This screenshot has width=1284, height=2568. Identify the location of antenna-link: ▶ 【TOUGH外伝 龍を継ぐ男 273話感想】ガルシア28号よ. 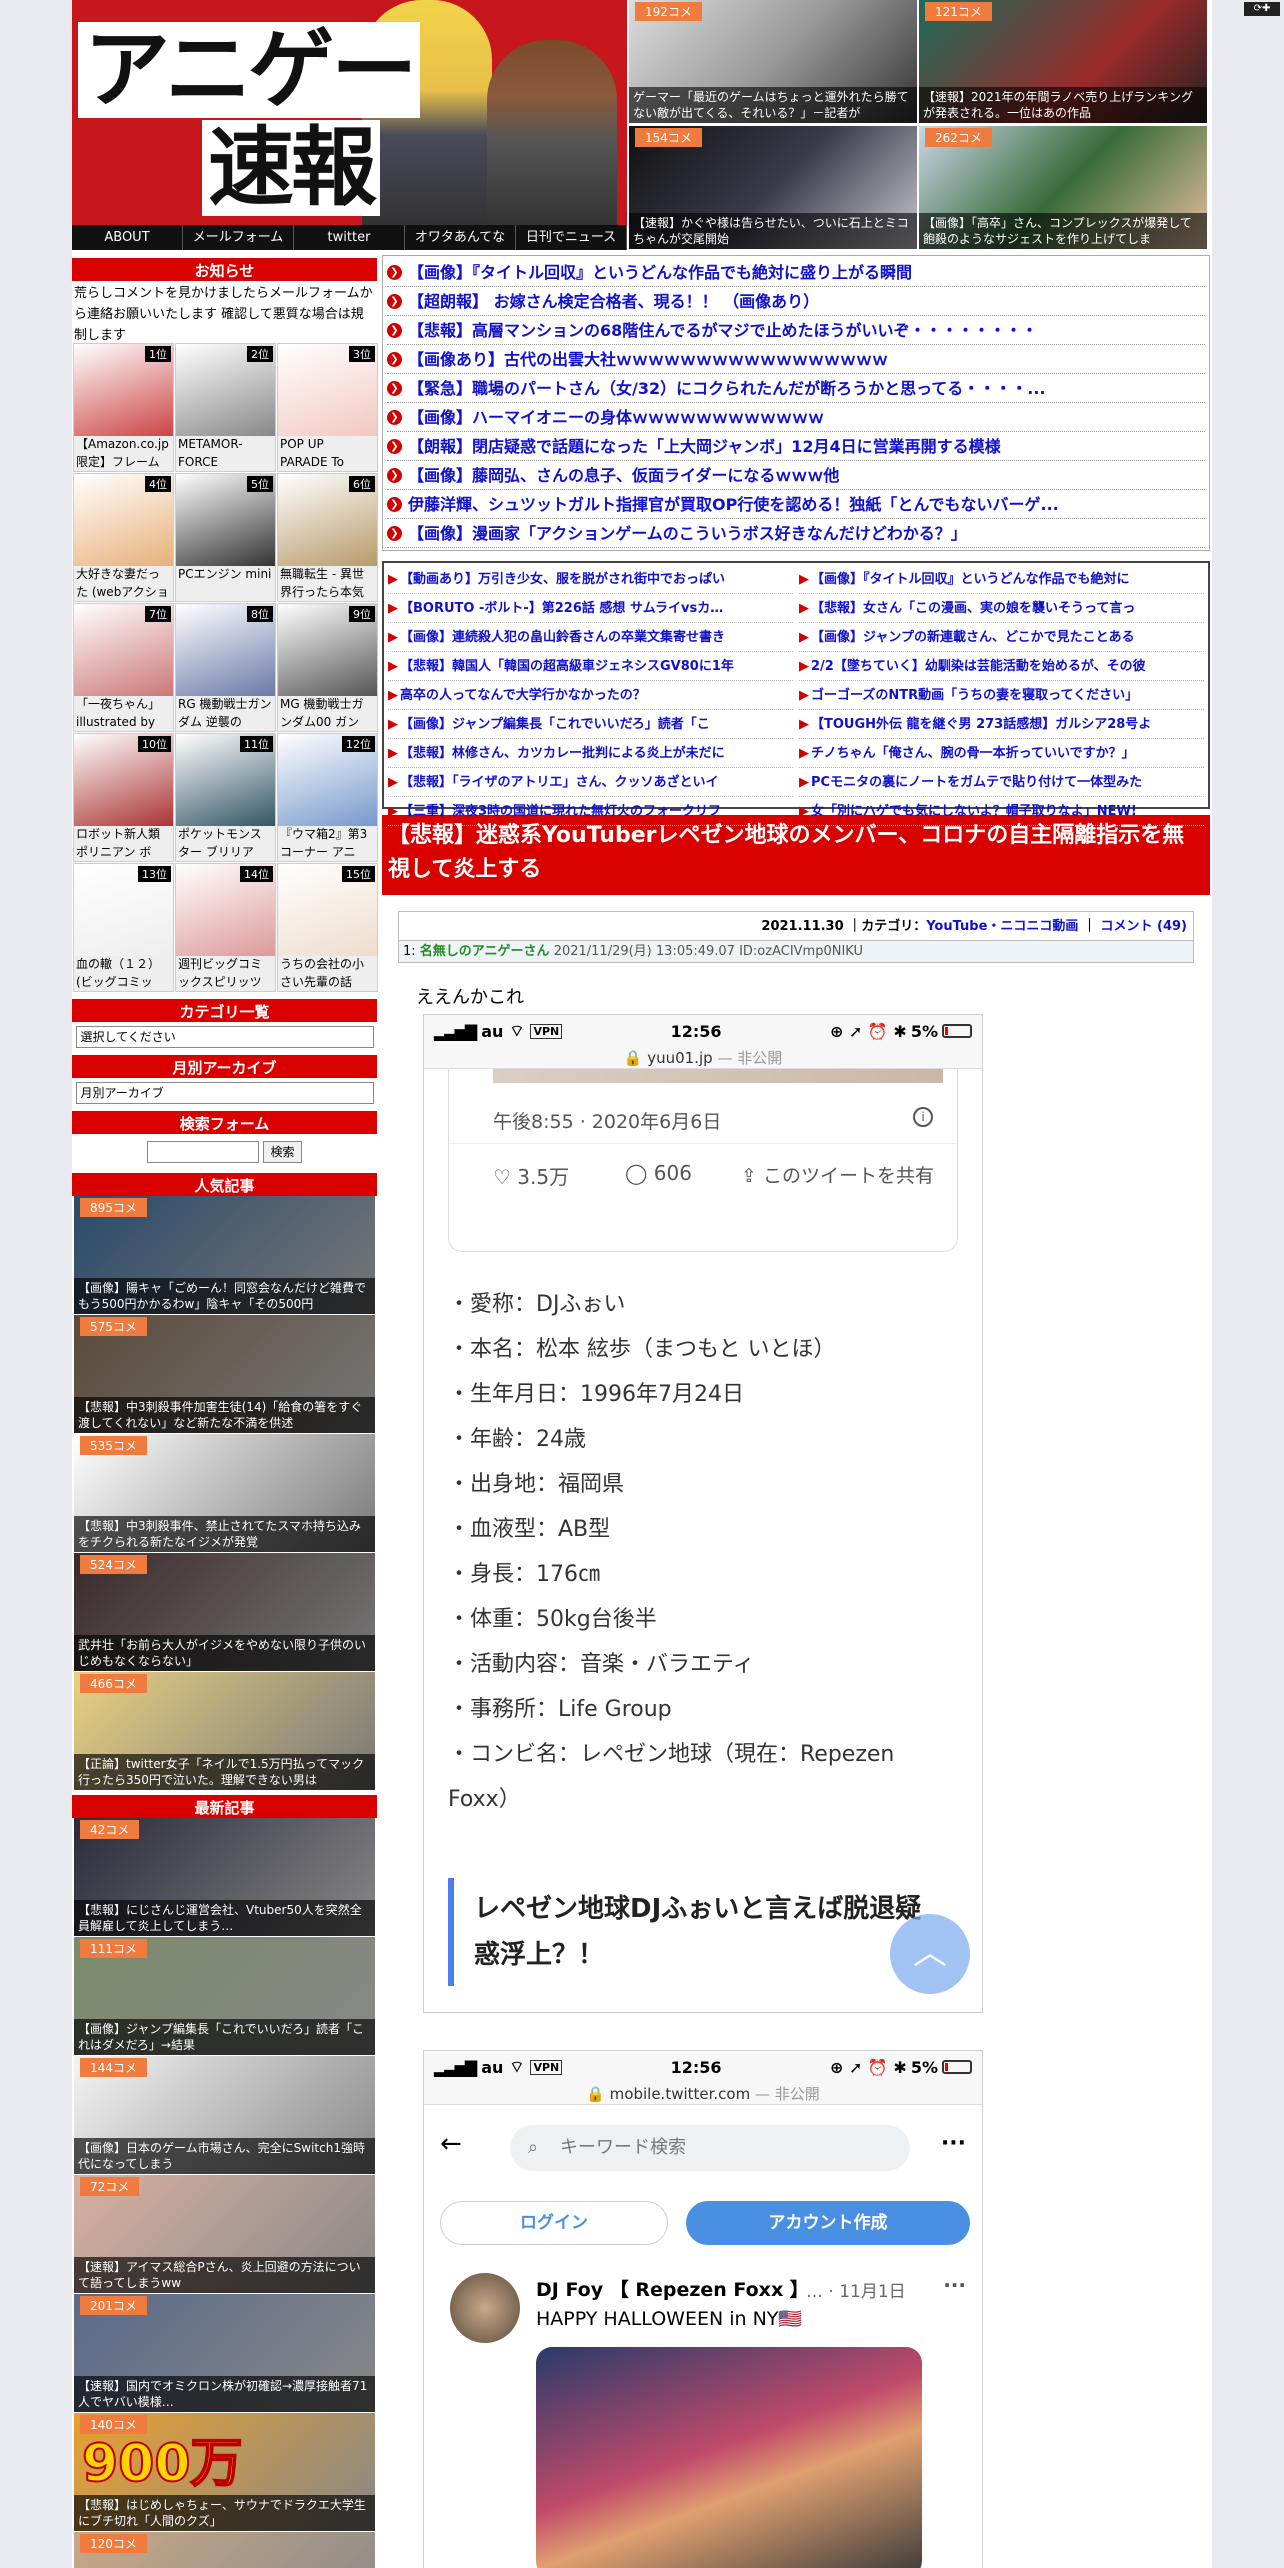
(1001, 724).